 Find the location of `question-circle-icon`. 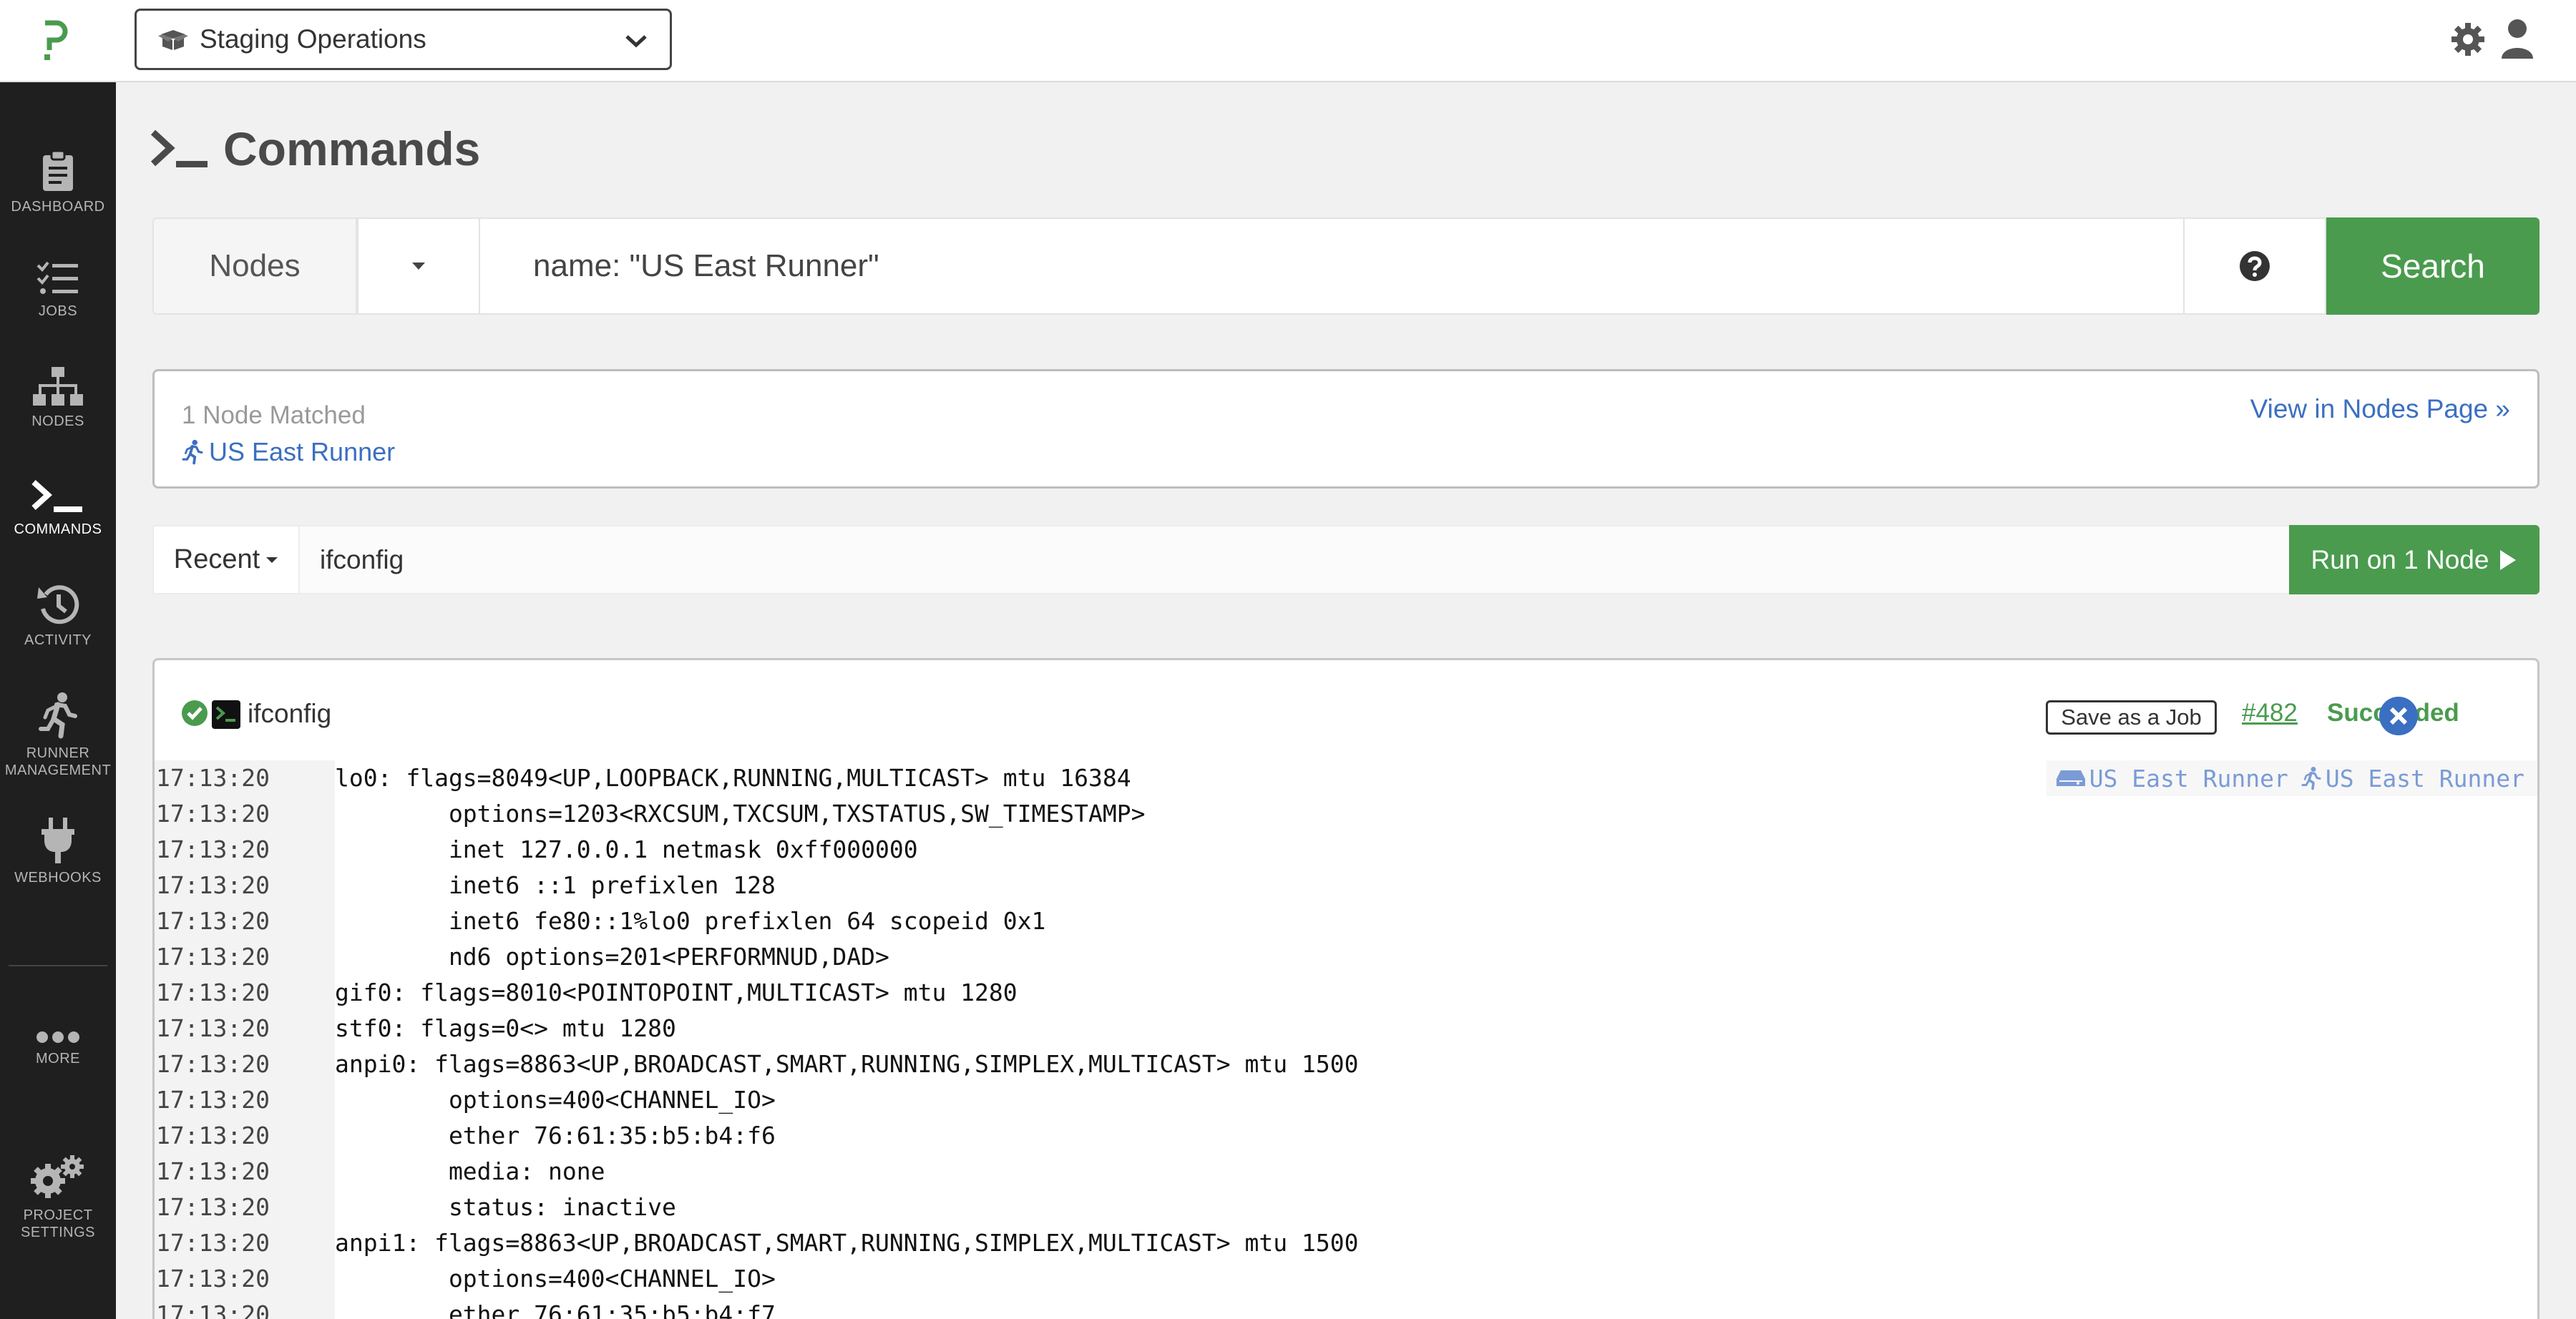

question-circle-icon is located at coordinates (2255, 266).